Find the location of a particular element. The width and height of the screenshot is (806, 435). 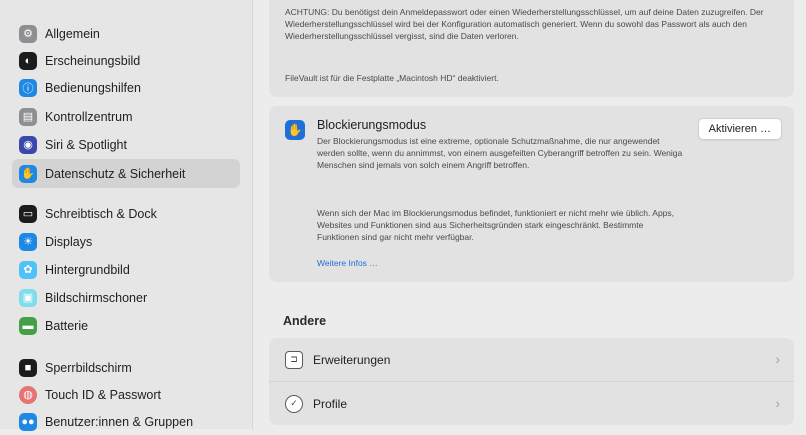

sidebar-item-label: Kontrollzentrum is located at coordinates (89, 116).